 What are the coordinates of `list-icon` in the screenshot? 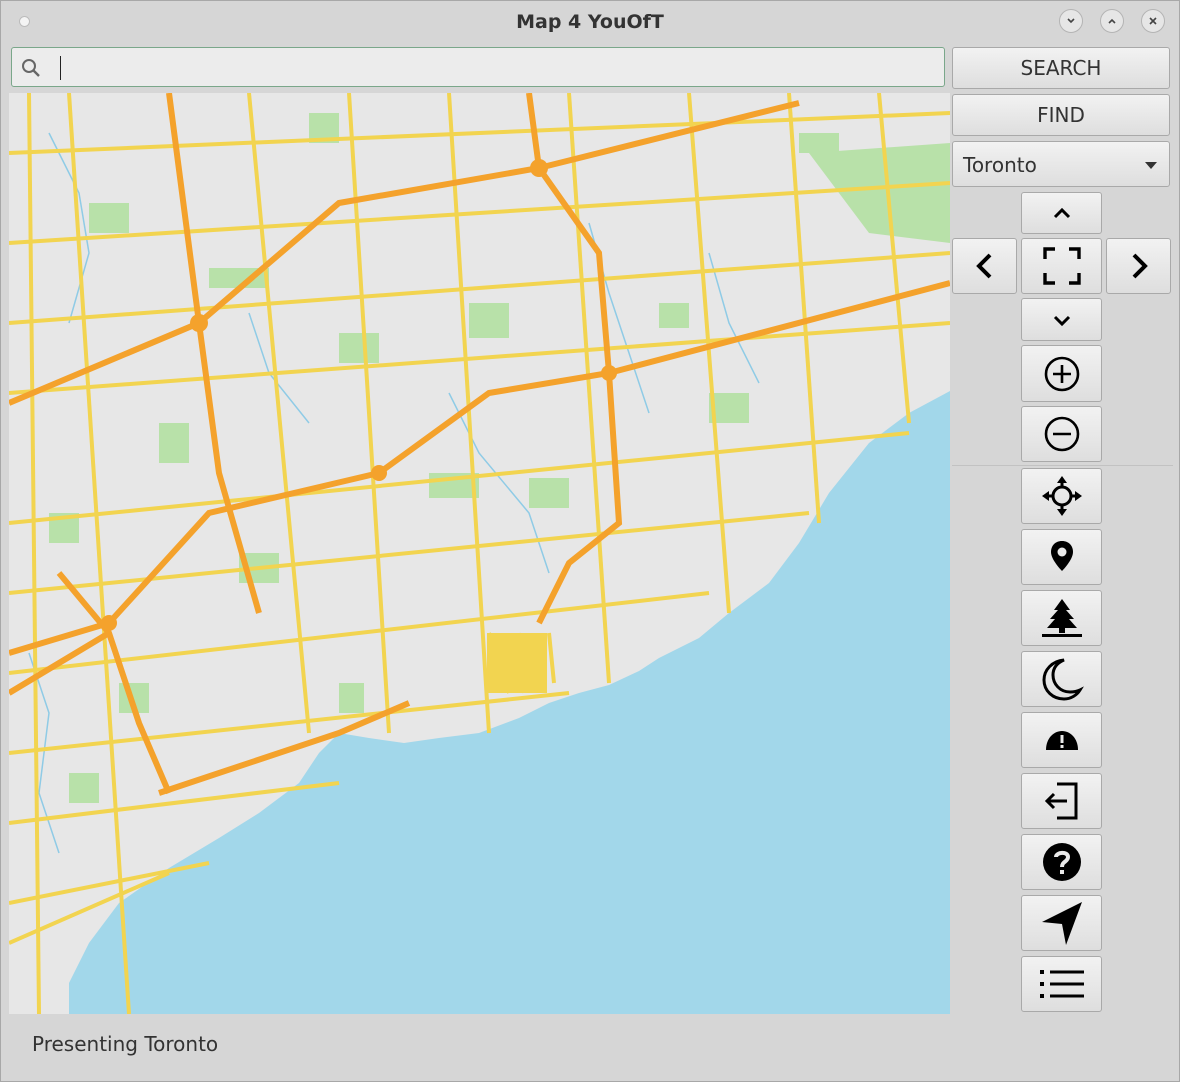 It's located at (1061, 984).